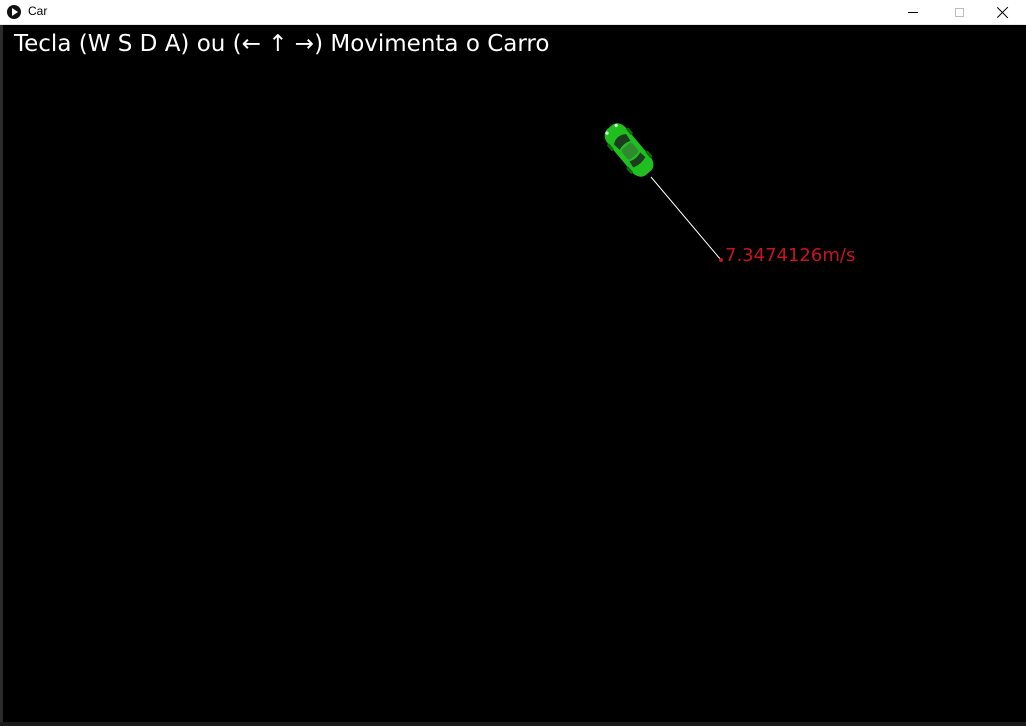 The width and height of the screenshot is (1026, 726). I want to click on maximize-button, so click(959, 12).